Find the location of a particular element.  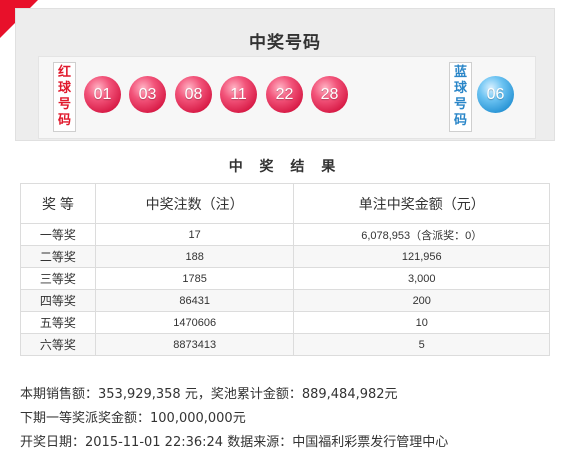

prize-amount: 200 is located at coordinates (421, 300).